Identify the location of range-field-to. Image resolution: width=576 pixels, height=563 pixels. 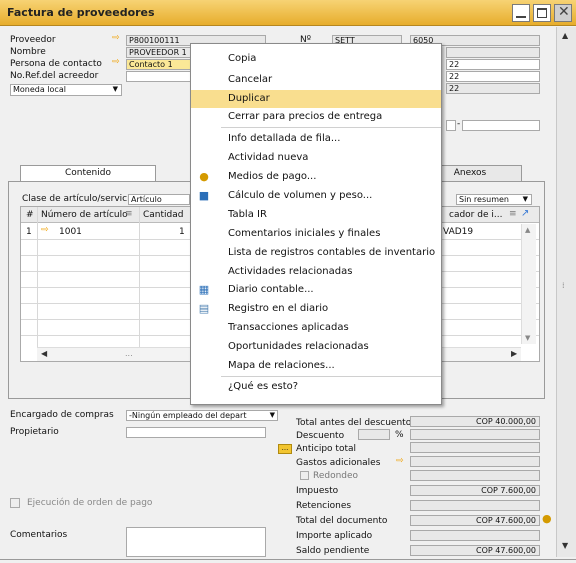
(501, 125).